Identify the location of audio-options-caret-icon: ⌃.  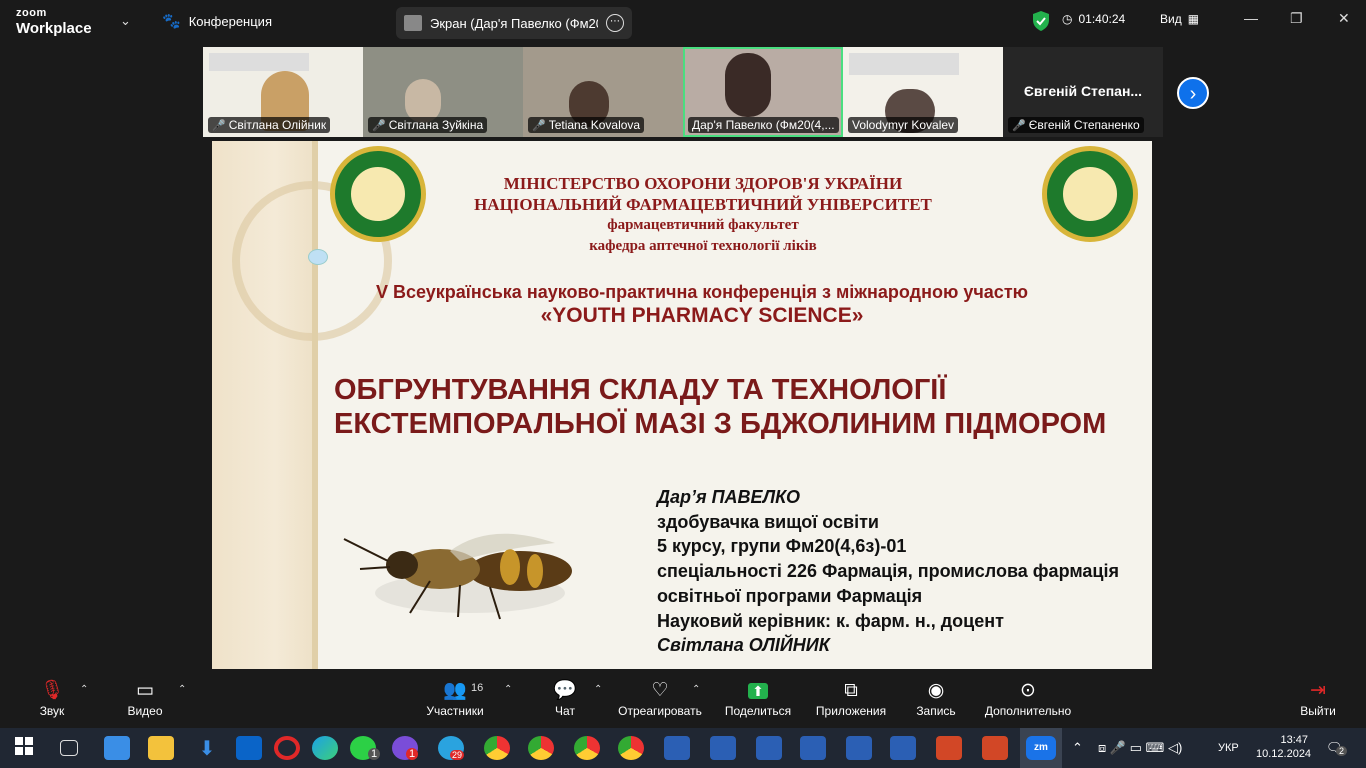
(84, 689).